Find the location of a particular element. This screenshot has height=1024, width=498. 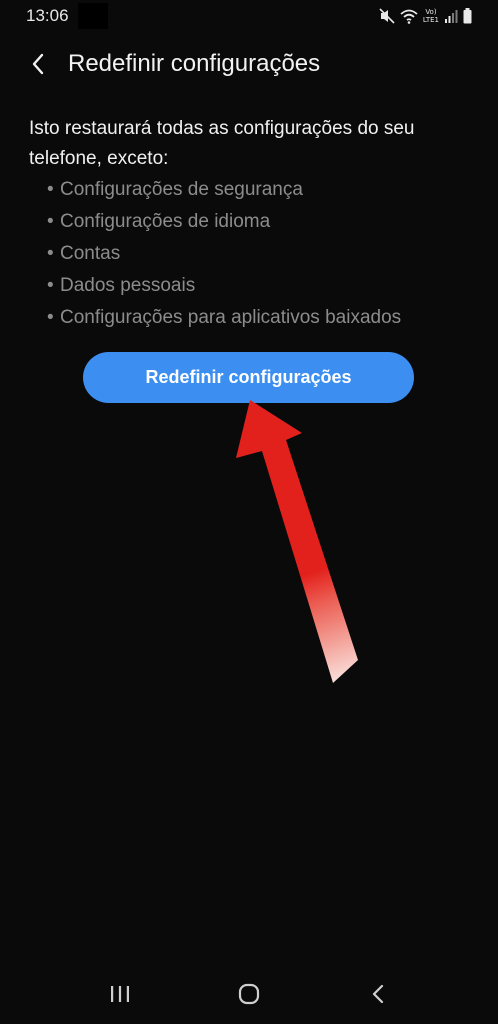

arrow-shape is located at coordinates (297, 541).